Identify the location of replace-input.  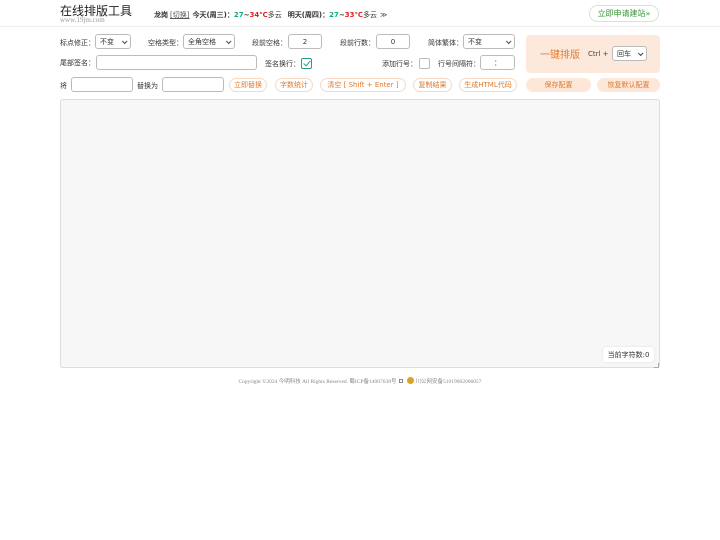
(193, 84).